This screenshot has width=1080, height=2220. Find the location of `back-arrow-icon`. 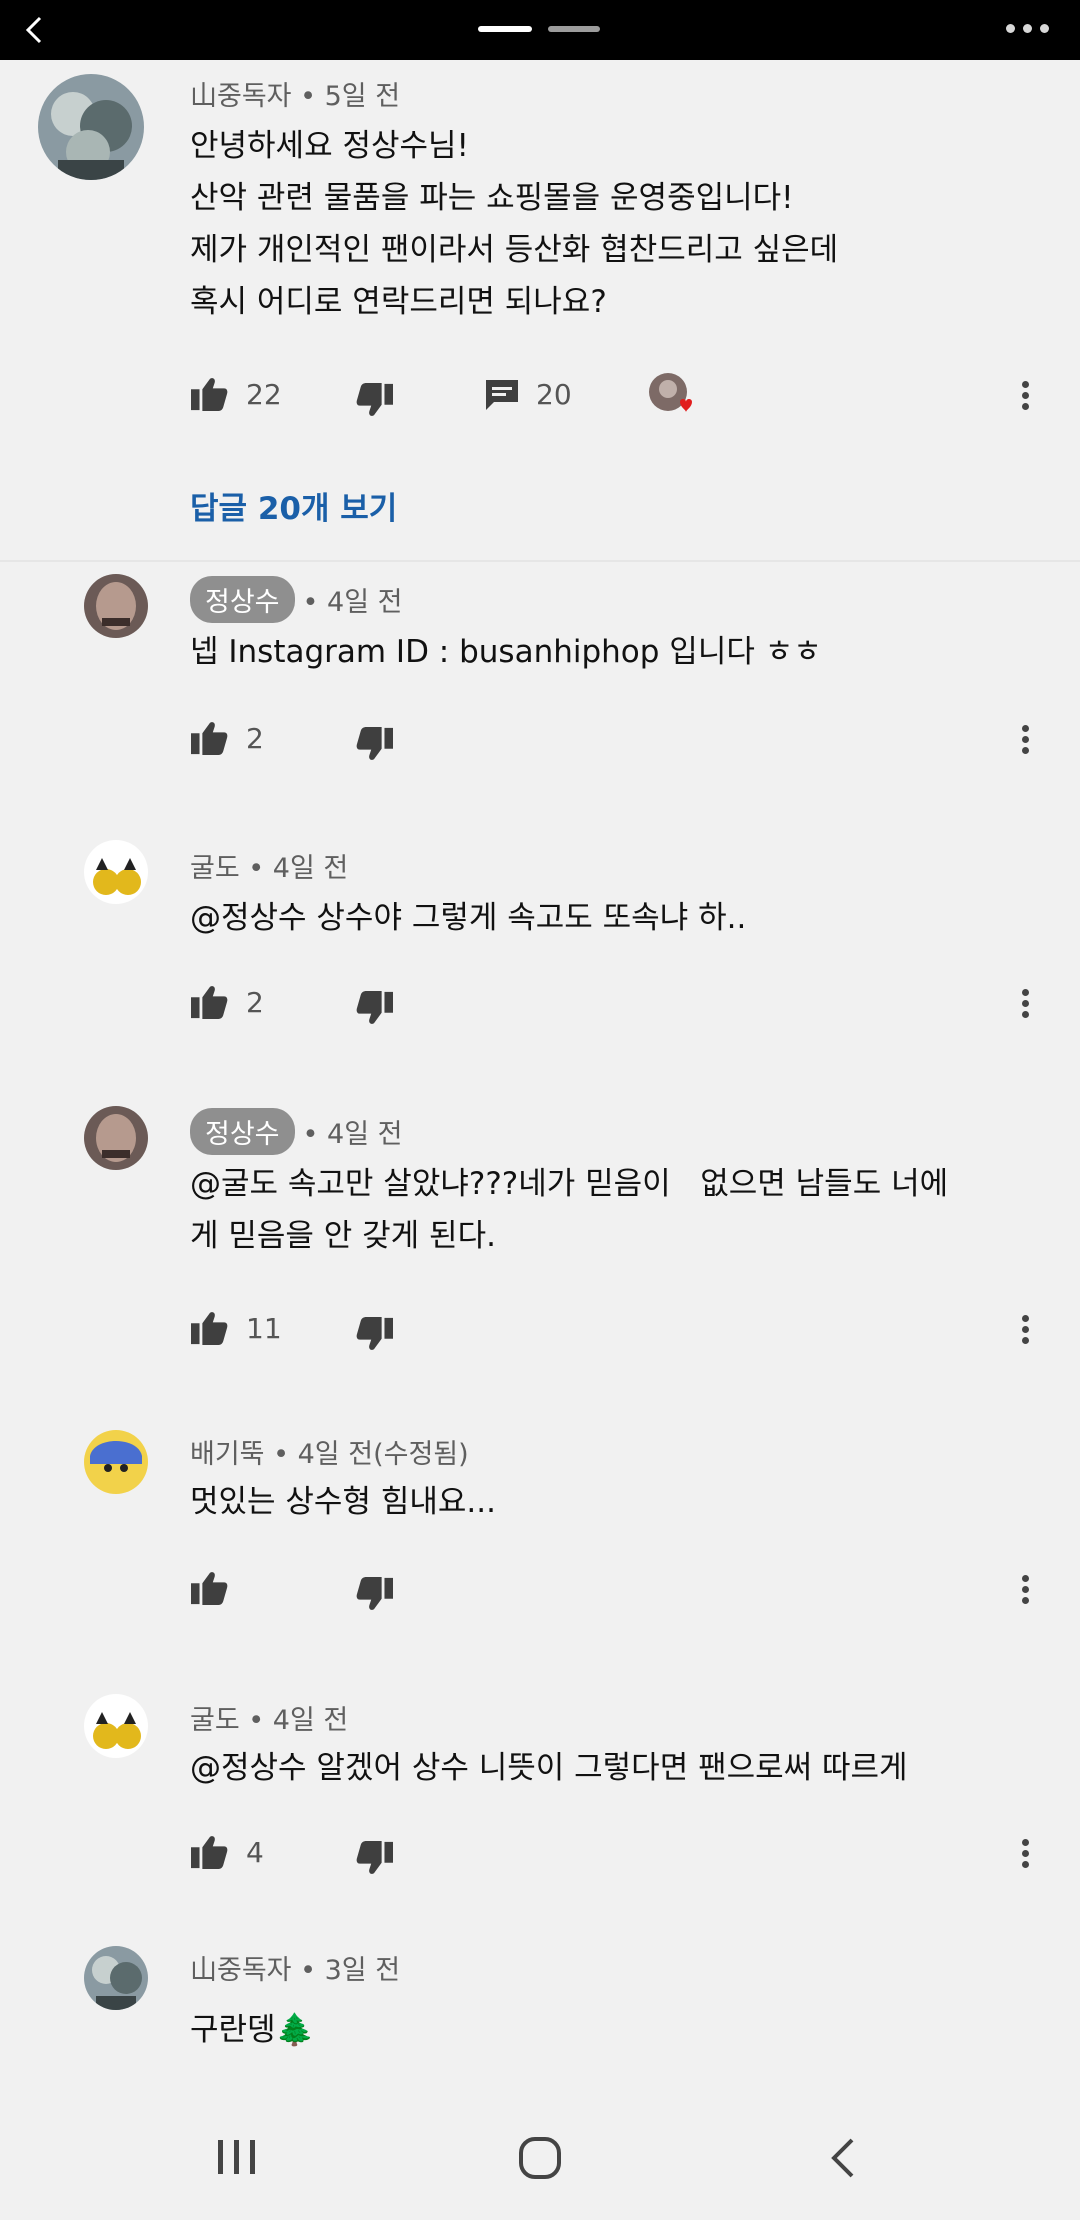

back-arrow-icon is located at coordinates (34, 30).